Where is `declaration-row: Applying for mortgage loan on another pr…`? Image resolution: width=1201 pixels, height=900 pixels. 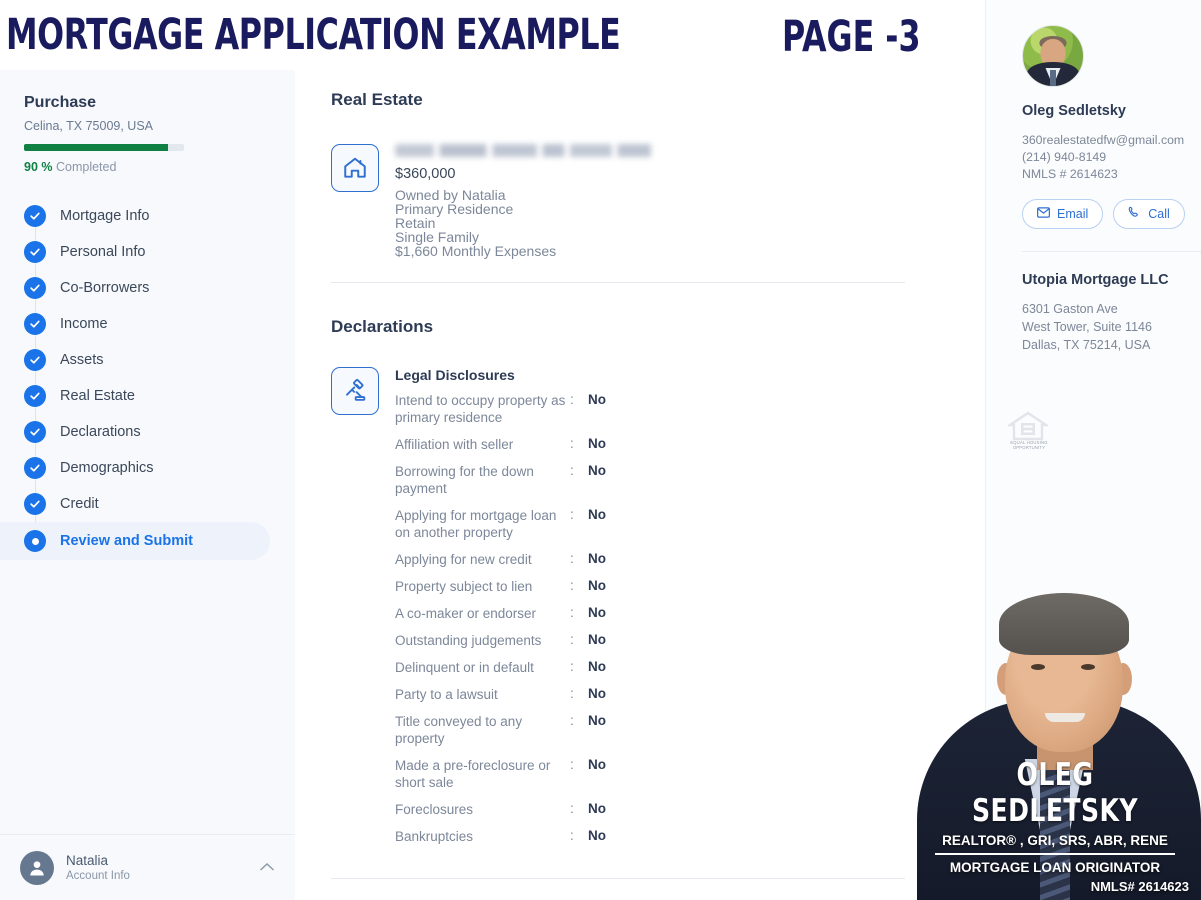
declaration-row: Applying for mortgage loan on another pr… is located at coordinates (500, 524).